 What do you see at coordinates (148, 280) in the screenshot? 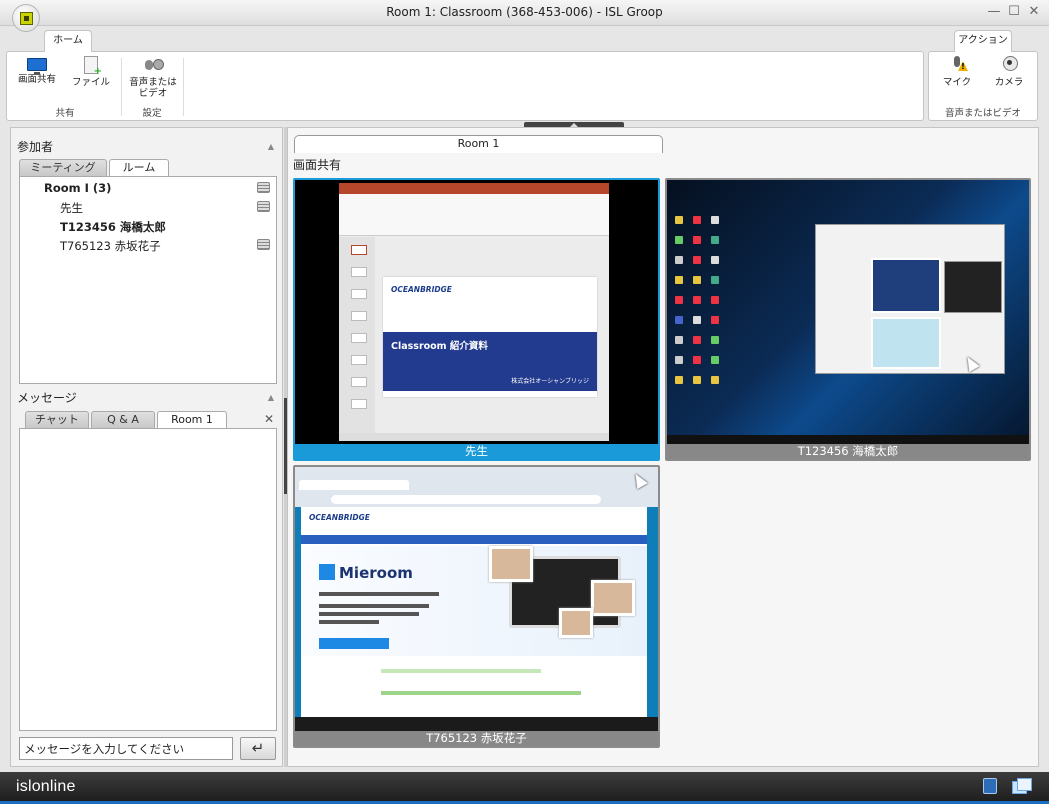
I see `participant-list: Room I (3) 先生 T123456 海橋太郎 T765123 赤坂花子` at bounding box center [148, 280].